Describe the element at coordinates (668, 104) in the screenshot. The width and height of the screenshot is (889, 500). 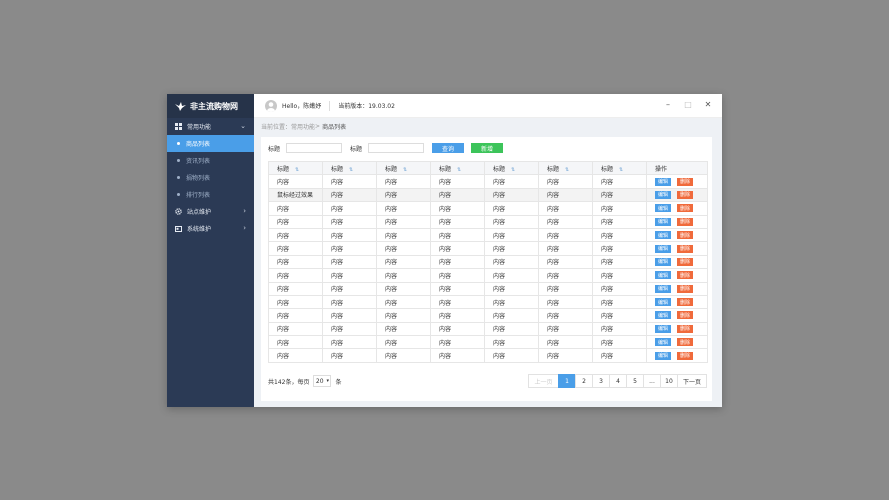
I see `minimize-icon: –` at that location.